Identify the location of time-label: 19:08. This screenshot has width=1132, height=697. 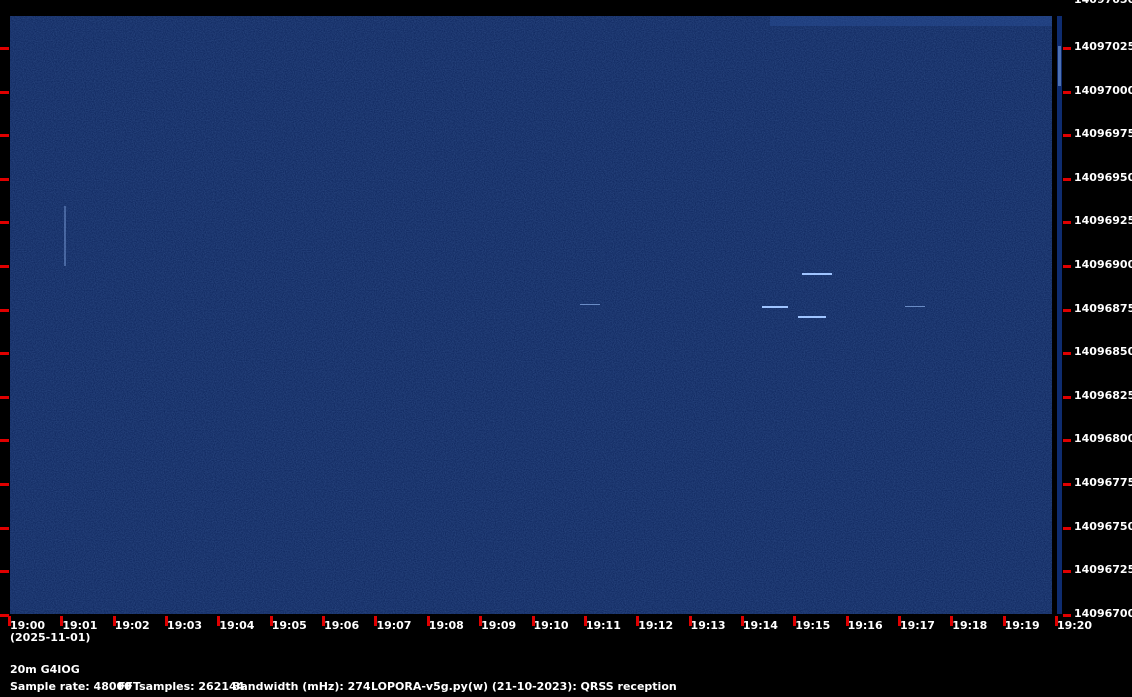
(446, 625).